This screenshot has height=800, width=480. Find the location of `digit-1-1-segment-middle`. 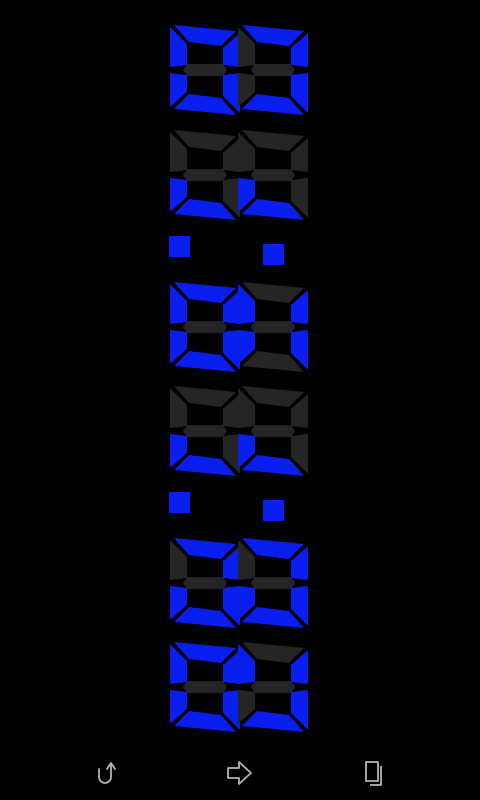

digit-1-1-segment-middle is located at coordinates (273, 175).